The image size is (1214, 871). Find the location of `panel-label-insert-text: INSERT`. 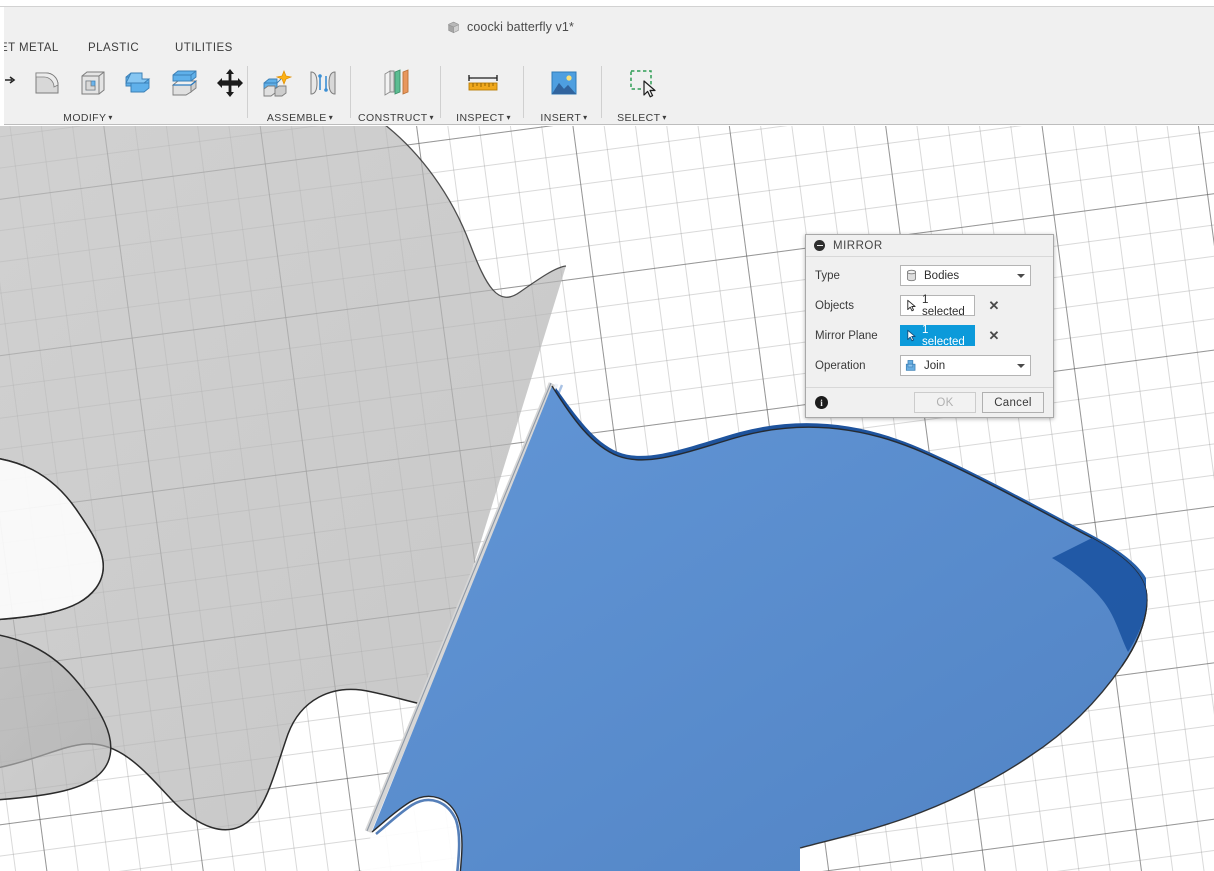

panel-label-insert-text: INSERT is located at coordinates (561, 118).